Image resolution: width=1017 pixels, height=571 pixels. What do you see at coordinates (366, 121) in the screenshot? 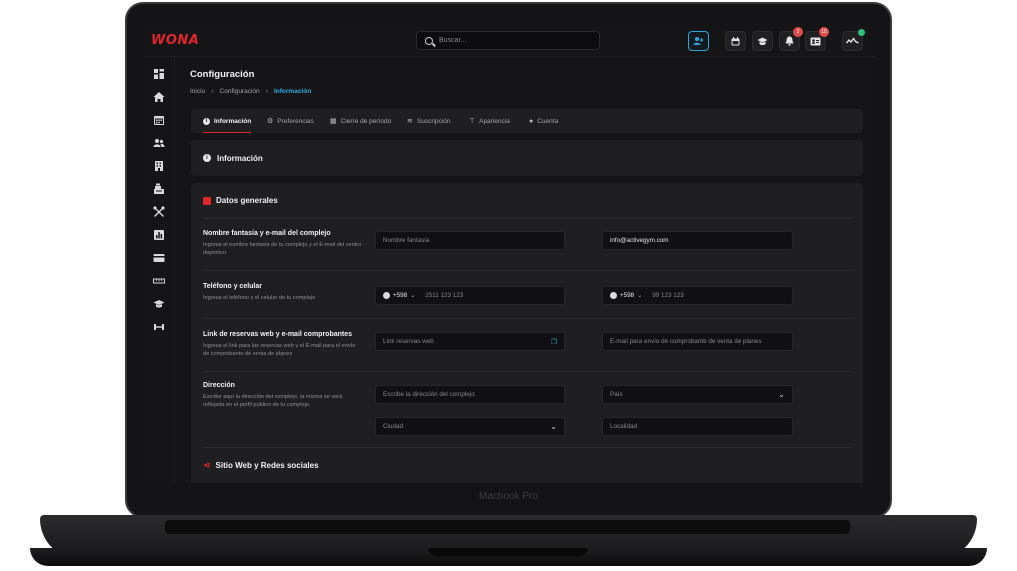
I see `tab-label: Cierre de período` at bounding box center [366, 121].